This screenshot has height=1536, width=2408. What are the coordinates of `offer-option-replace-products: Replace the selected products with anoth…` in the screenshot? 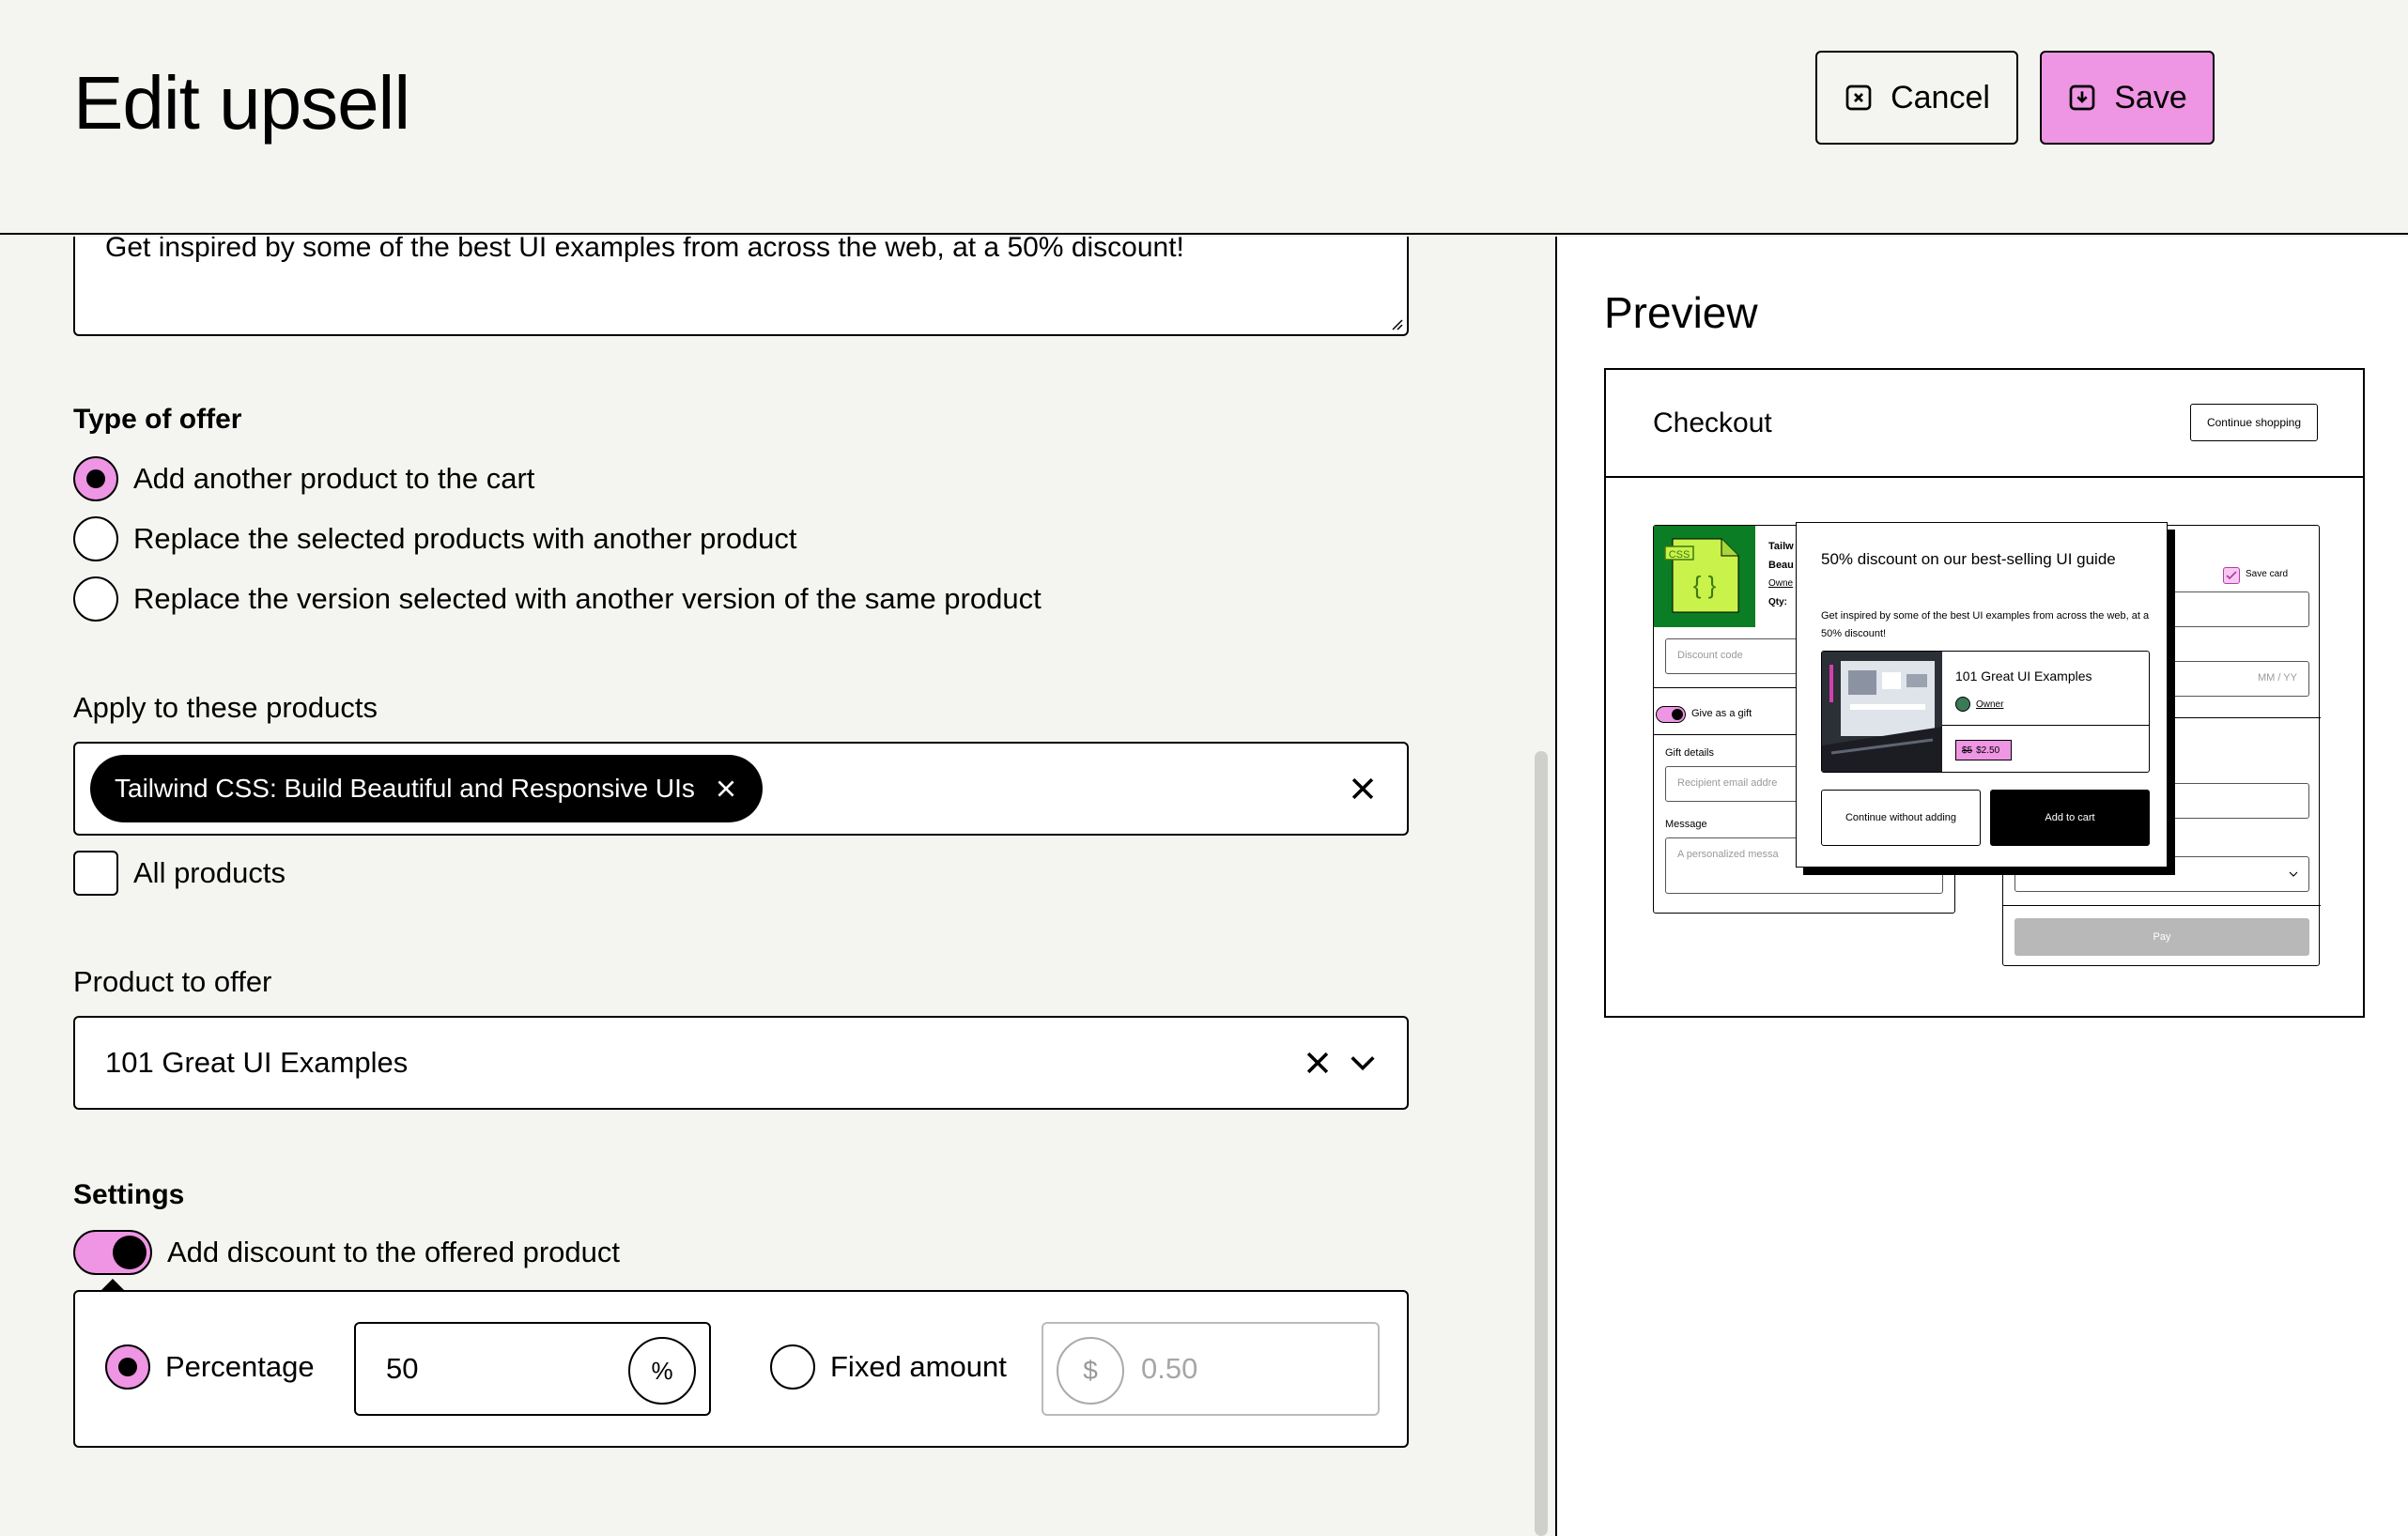 It's located at (435, 538).